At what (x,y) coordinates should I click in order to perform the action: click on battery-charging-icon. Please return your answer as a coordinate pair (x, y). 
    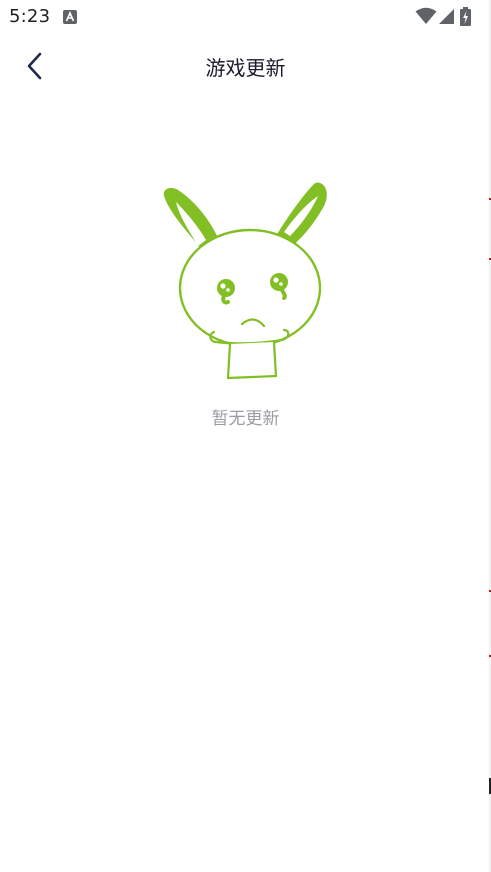
    Looking at the image, I should click on (465, 16).